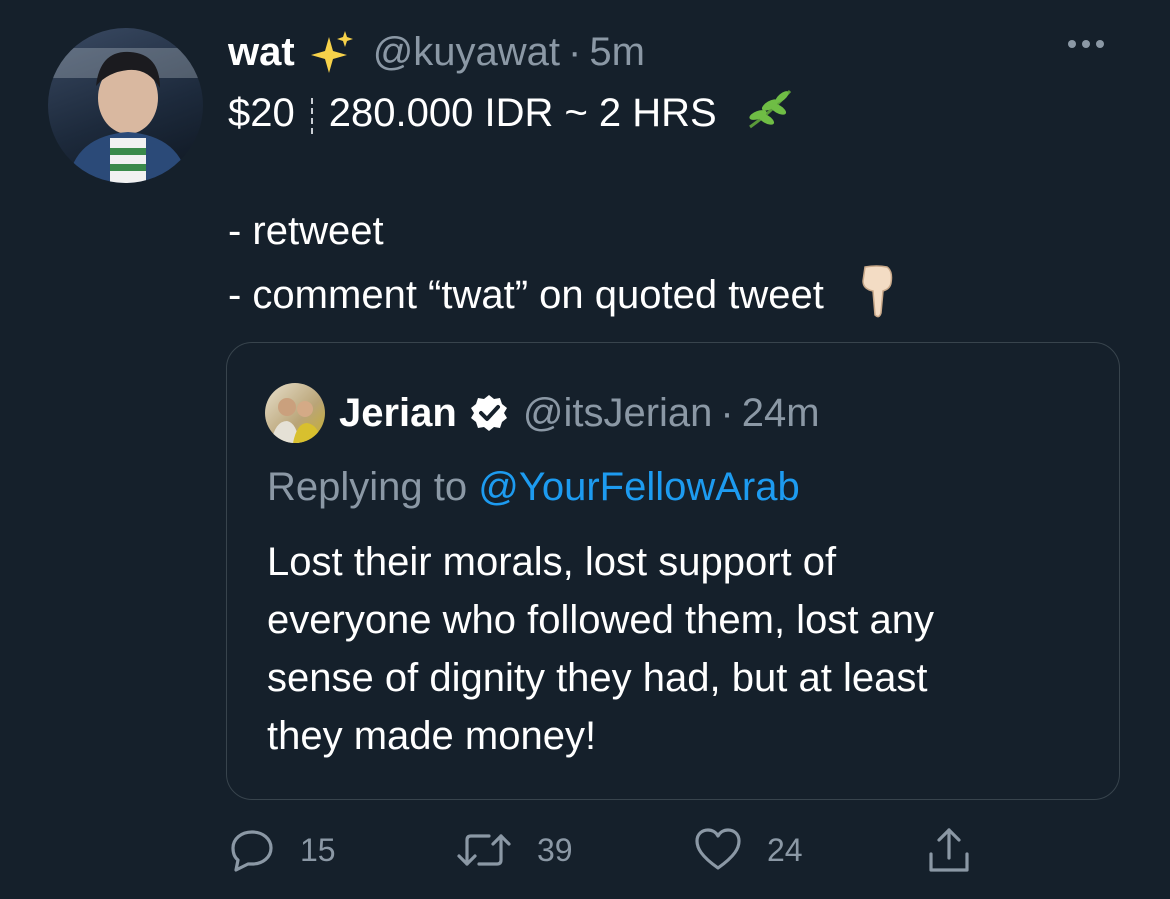 Image resolution: width=1170 pixels, height=899 pixels. Describe the element at coordinates (484, 850) in the screenshot. I see `retweet-icon` at that location.